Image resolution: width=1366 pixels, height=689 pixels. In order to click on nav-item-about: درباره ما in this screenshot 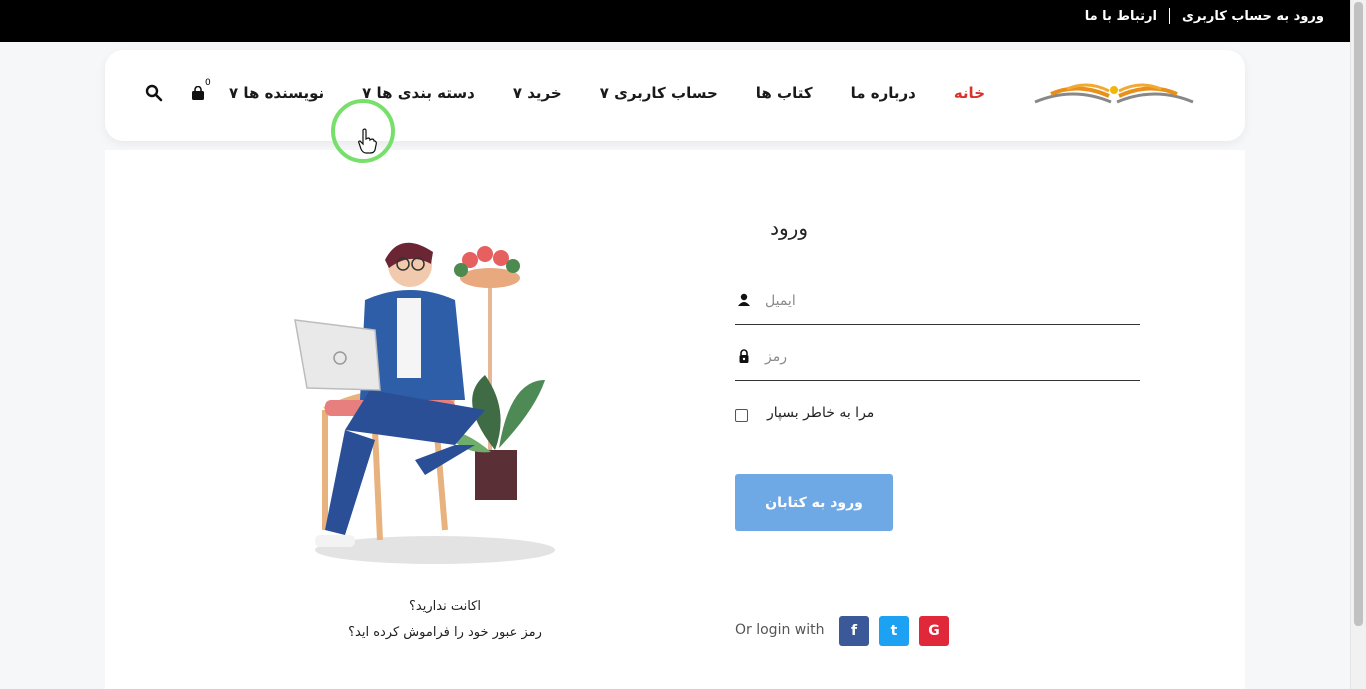, I will do `click(883, 93)`.